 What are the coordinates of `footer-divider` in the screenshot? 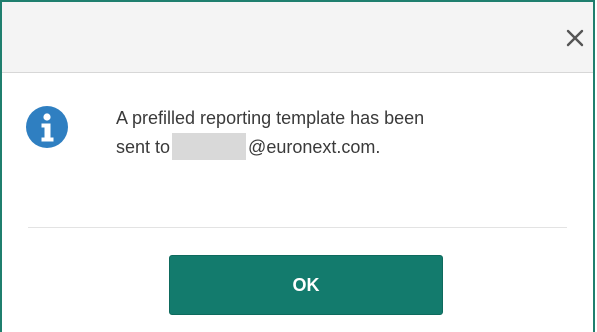 It's located at (297, 227).